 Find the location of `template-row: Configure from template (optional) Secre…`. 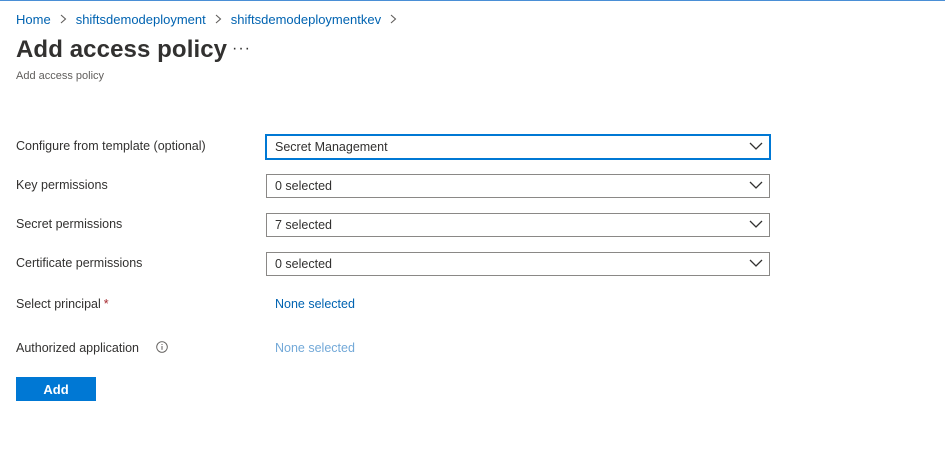

template-row: Configure from template (optional) Secre… is located at coordinates (396, 147).